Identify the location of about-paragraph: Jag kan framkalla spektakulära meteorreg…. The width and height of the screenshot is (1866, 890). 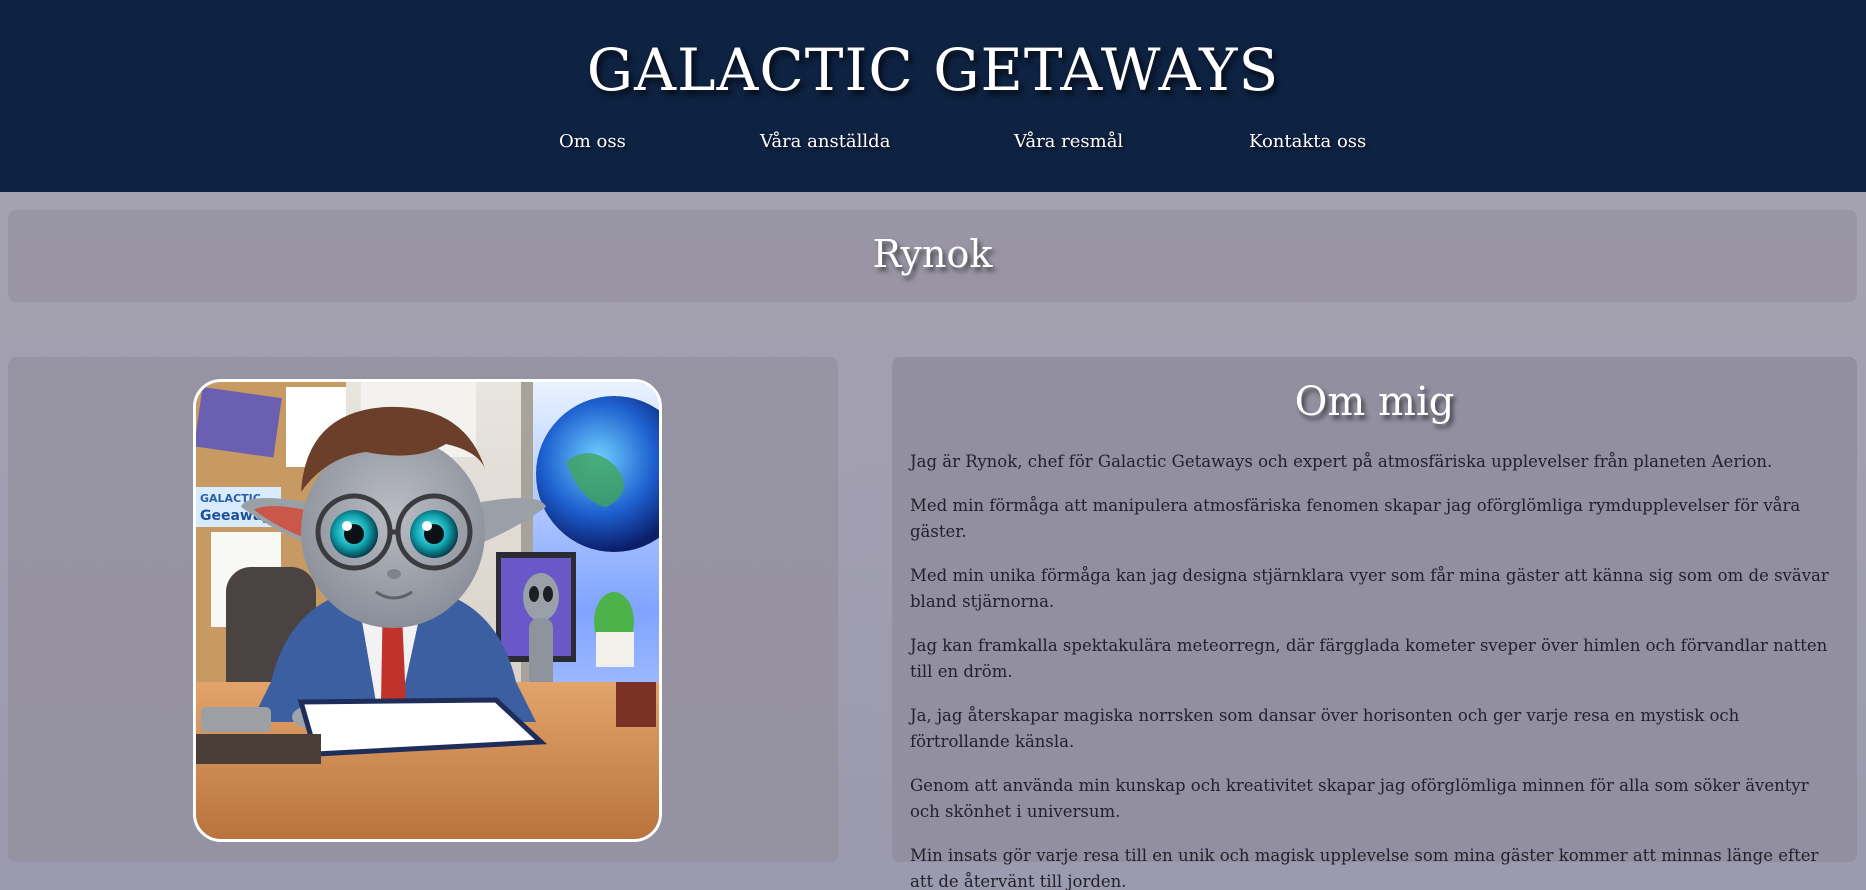
(1369, 658).